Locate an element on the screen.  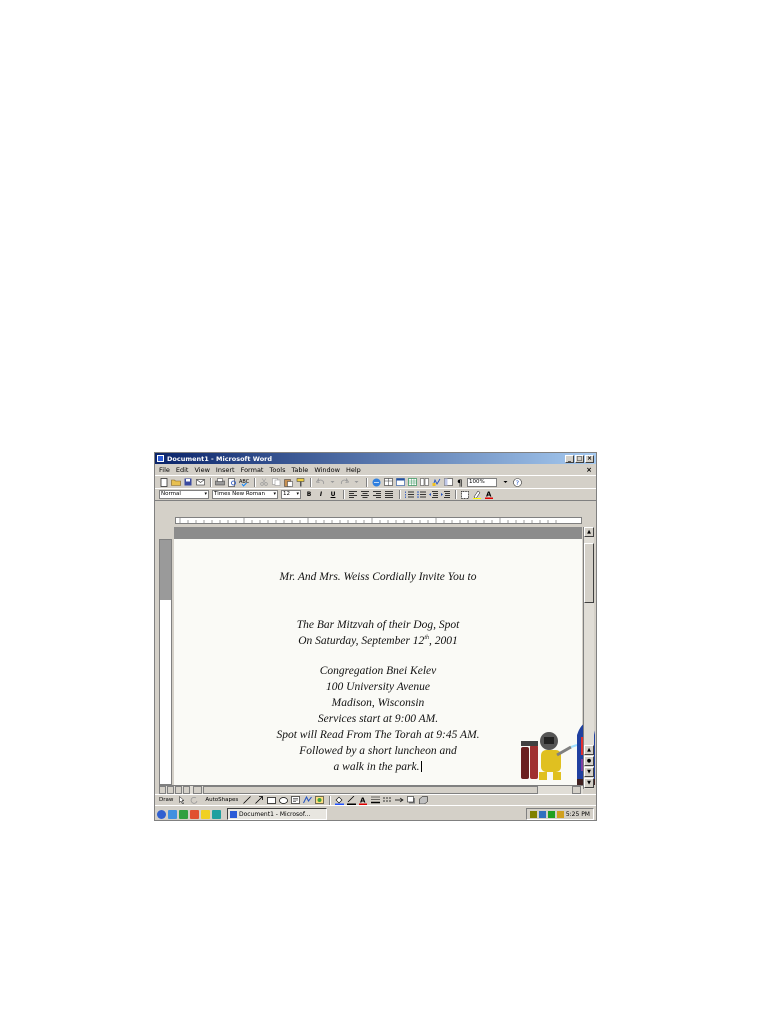
volume-icon is located at coordinates (542, 814).